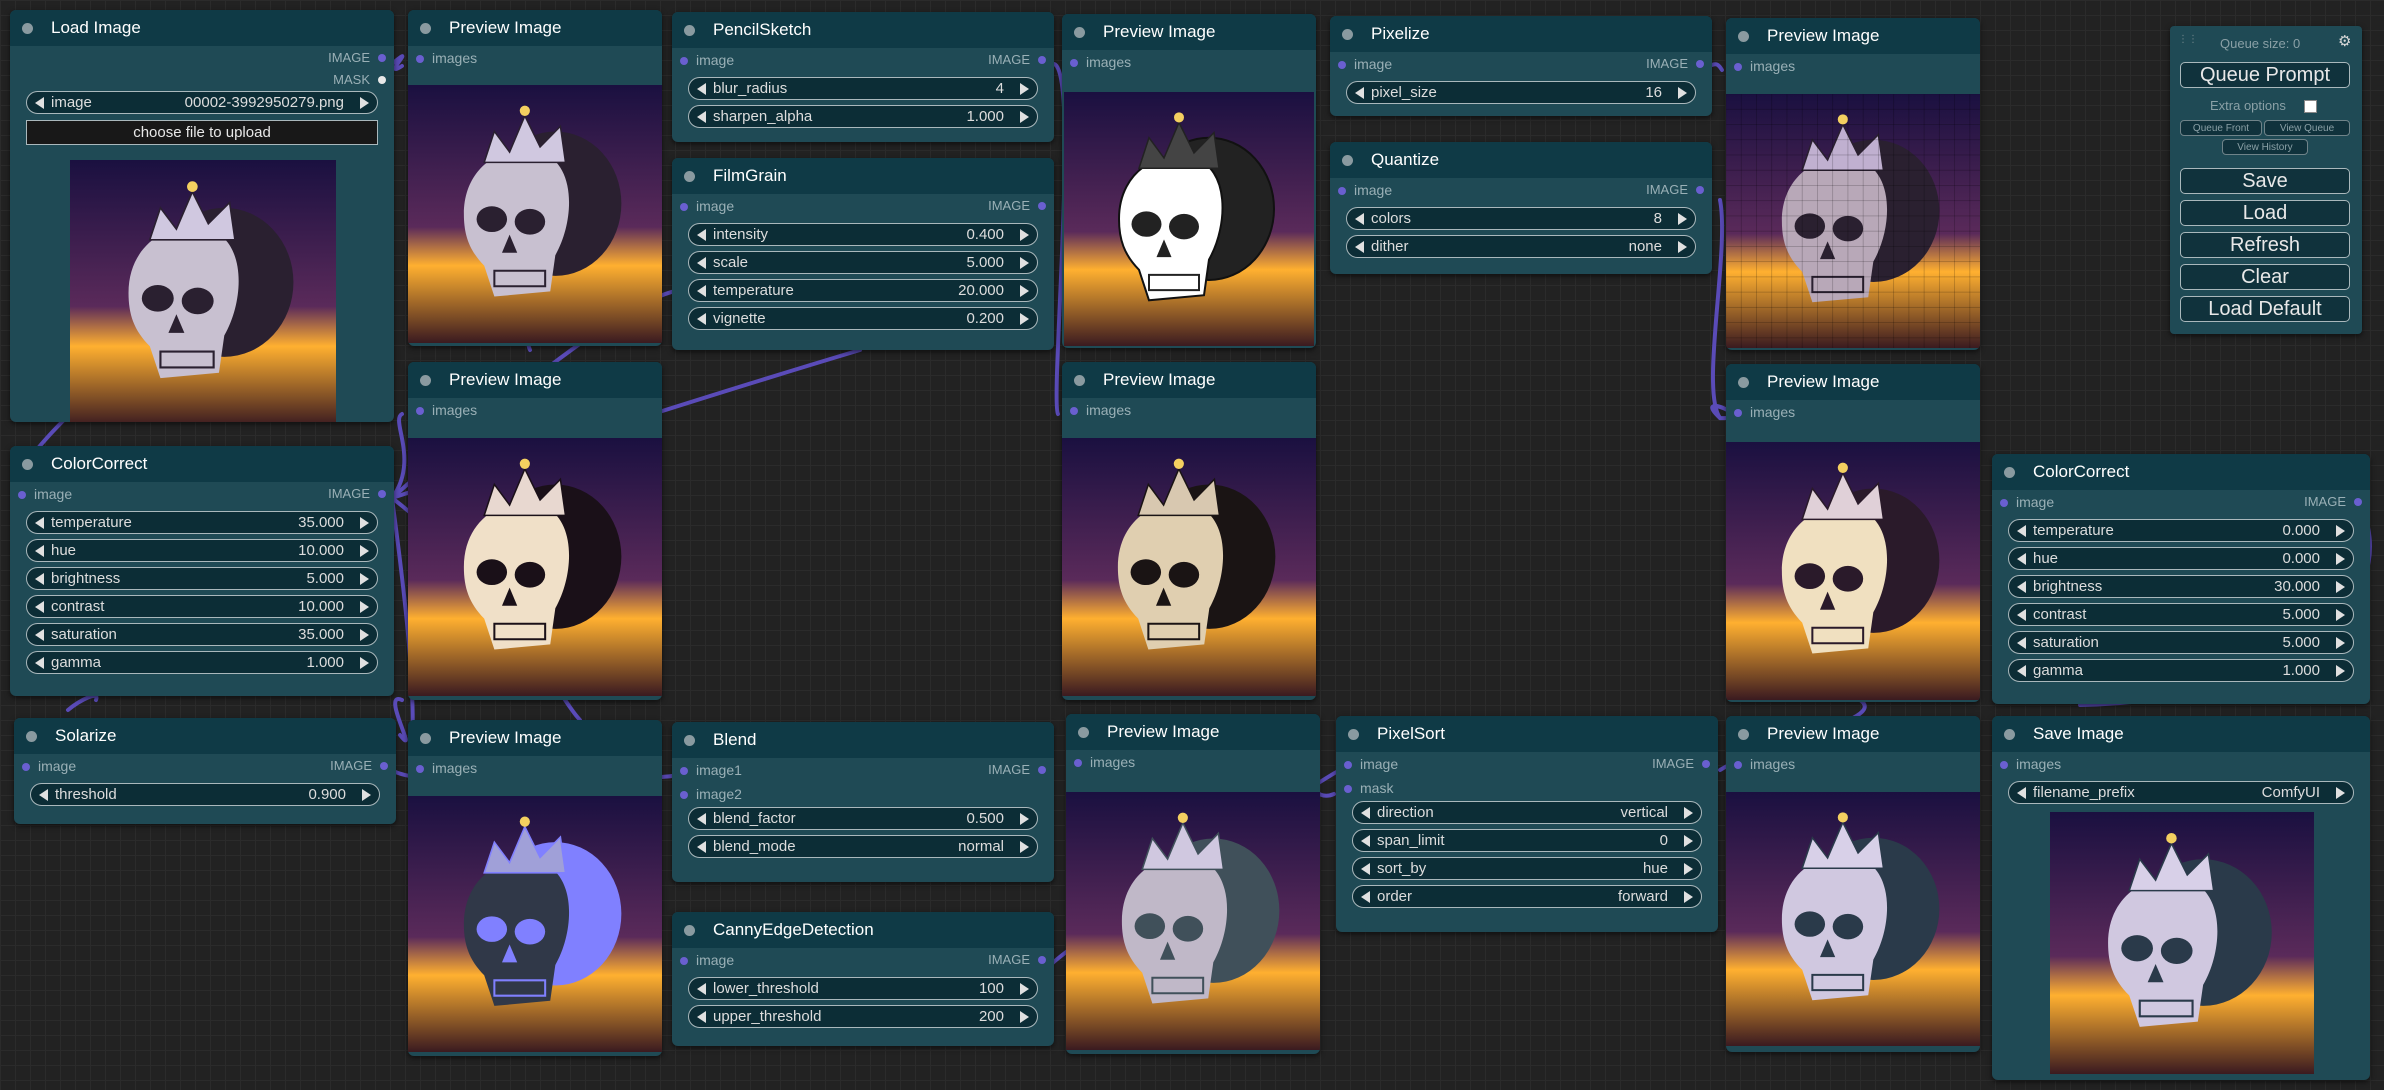 Image resolution: width=2384 pixels, height=1090 pixels. I want to click on input-image1: image1, so click(711, 770).